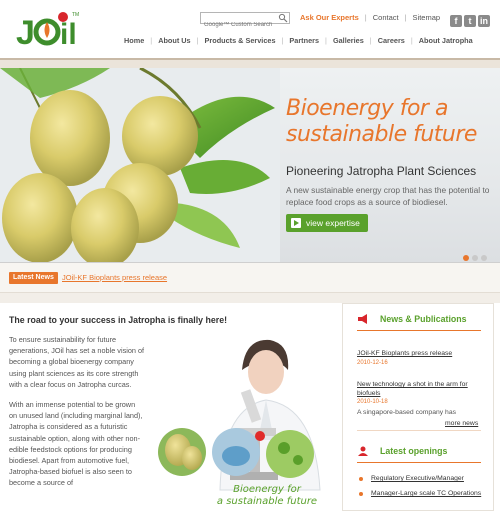 The height and width of the screenshot is (511, 500). Describe the element at coordinates (75, 15) in the screenshot. I see `svg-text: TM` at that location.